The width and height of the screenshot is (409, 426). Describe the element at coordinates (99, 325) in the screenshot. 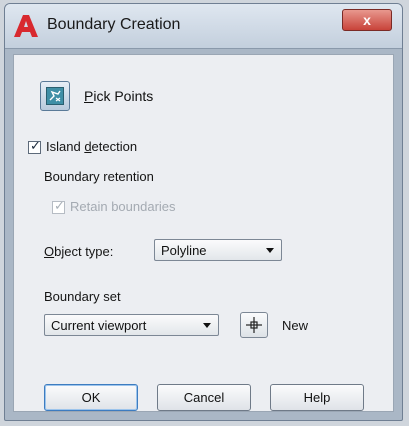

I see `boundary-set-value: Current viewport` at that location.